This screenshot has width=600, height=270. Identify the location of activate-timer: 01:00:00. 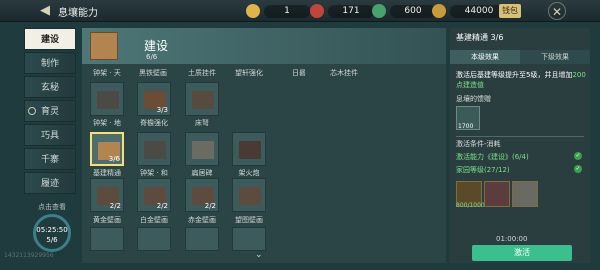
(512, 239).